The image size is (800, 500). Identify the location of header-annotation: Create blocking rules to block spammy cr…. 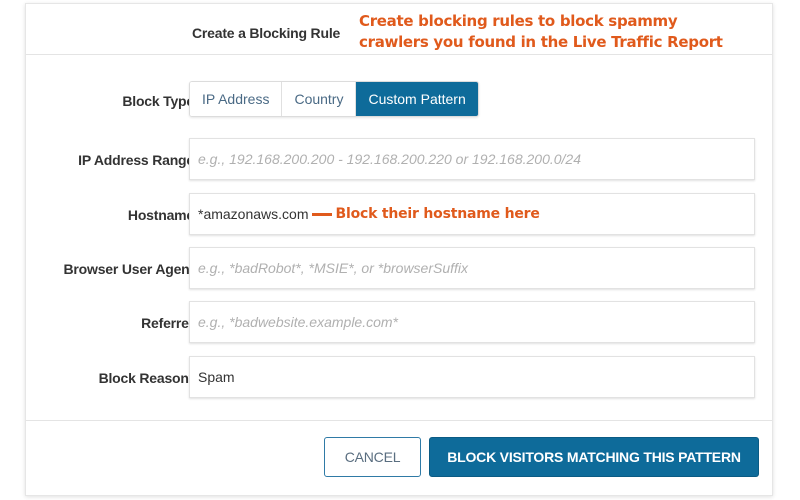
(541, 31).